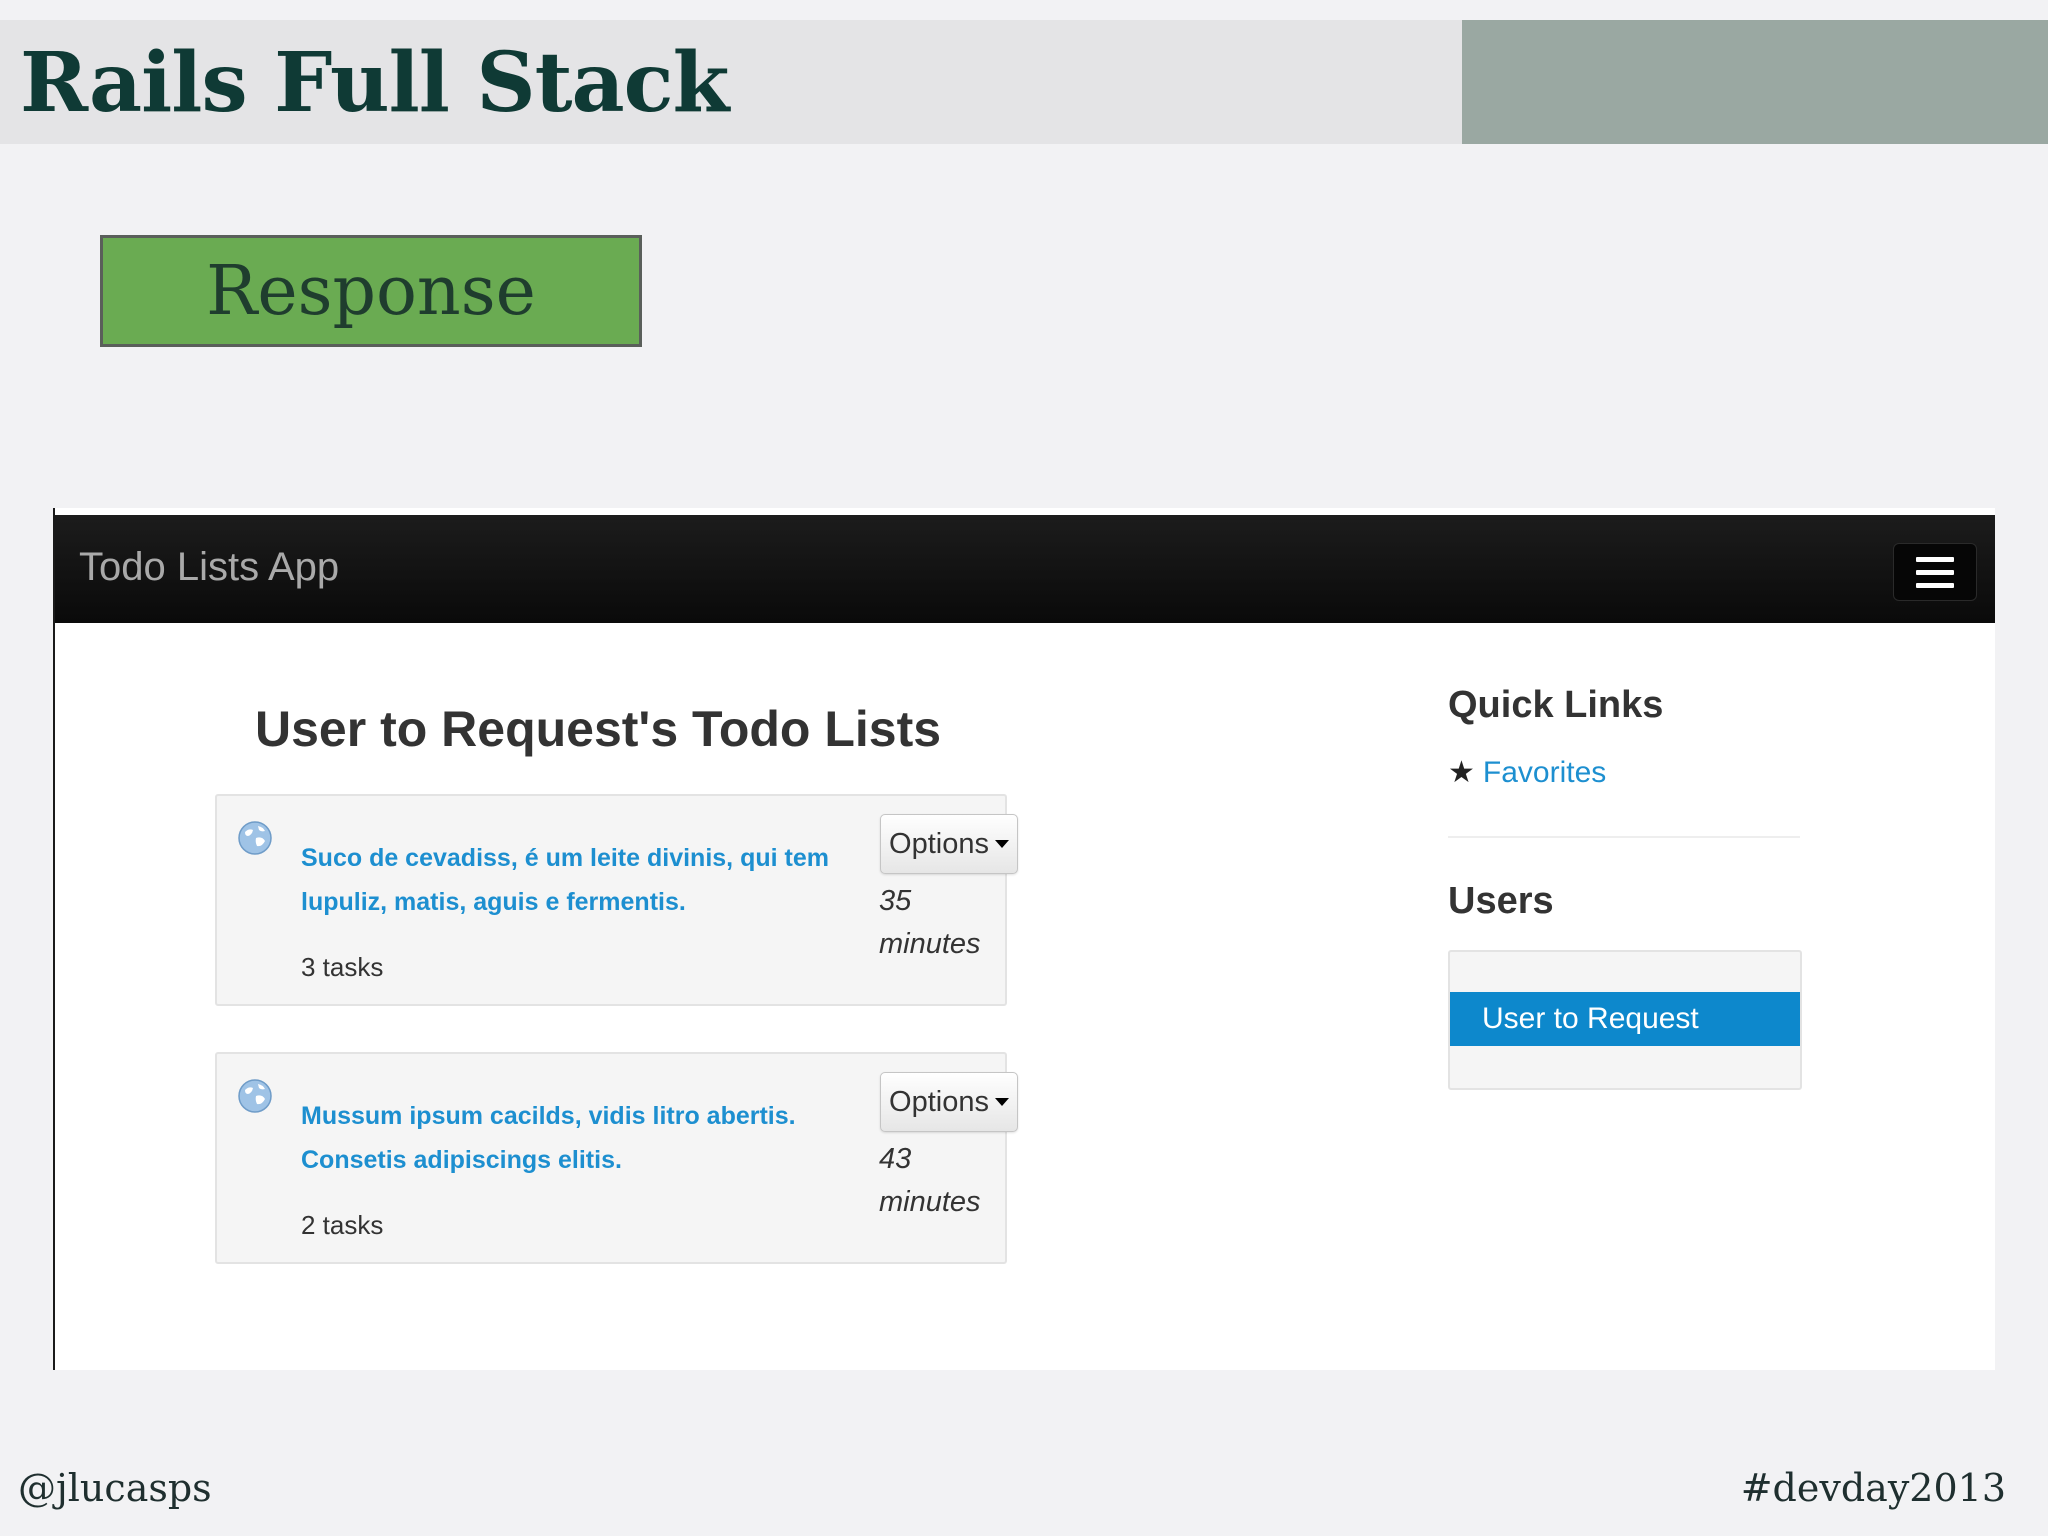 The width and height of the screenshot is (2048, 1536). What do you see at coordinates (895, 1159) in the screenshot?
I see `time-value: 43` at bounding box center [895, 1159].